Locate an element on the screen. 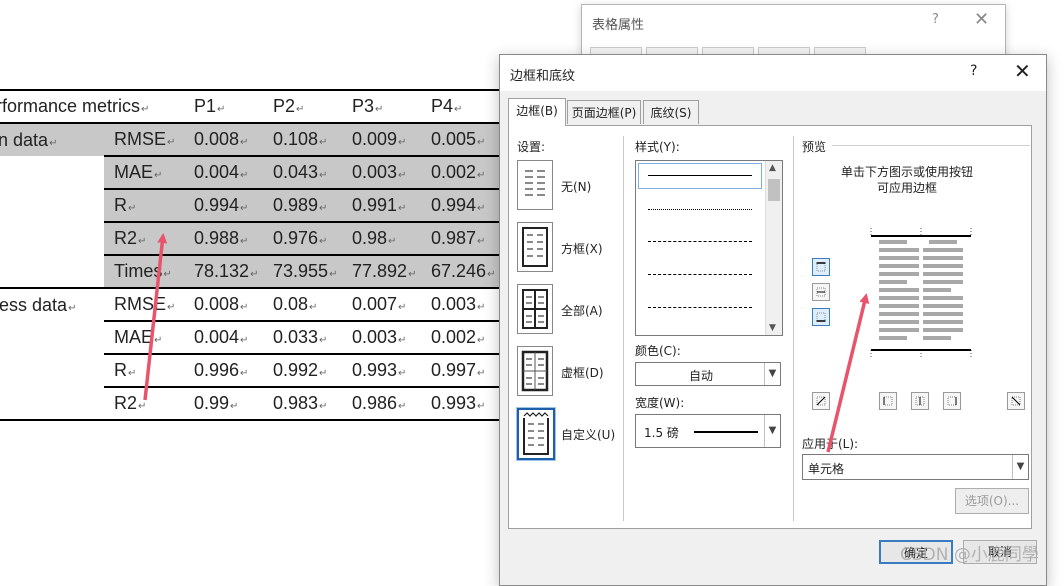  cell-text: P3 is located at coordinates (363, 106).